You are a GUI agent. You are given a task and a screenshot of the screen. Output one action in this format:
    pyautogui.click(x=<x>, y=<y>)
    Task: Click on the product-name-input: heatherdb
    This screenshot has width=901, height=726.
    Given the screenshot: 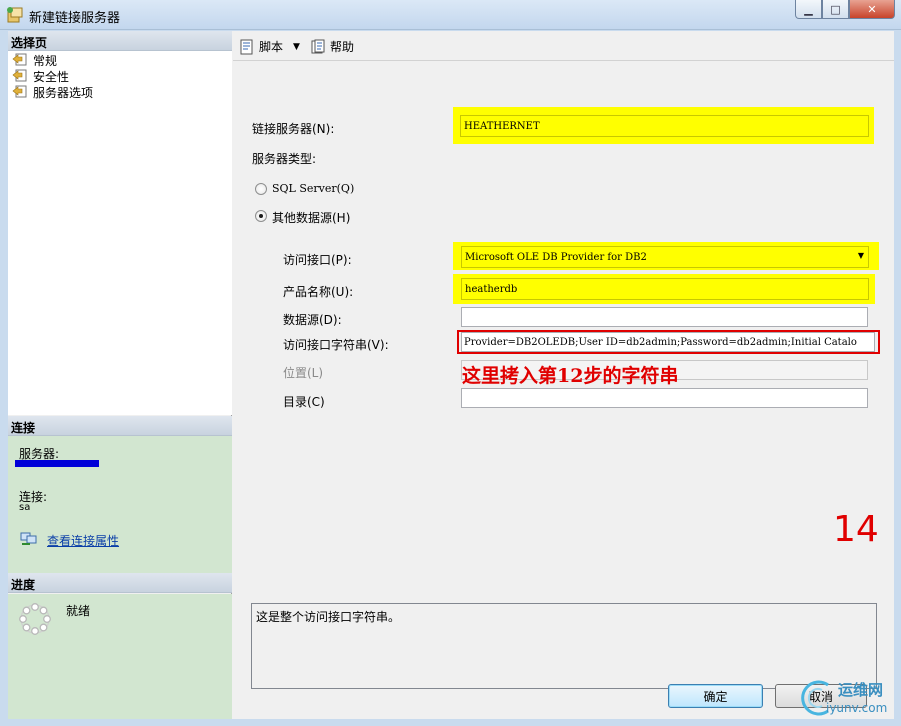 What is the action you would take?
    pyautogui.click(x=665, y=289)
    